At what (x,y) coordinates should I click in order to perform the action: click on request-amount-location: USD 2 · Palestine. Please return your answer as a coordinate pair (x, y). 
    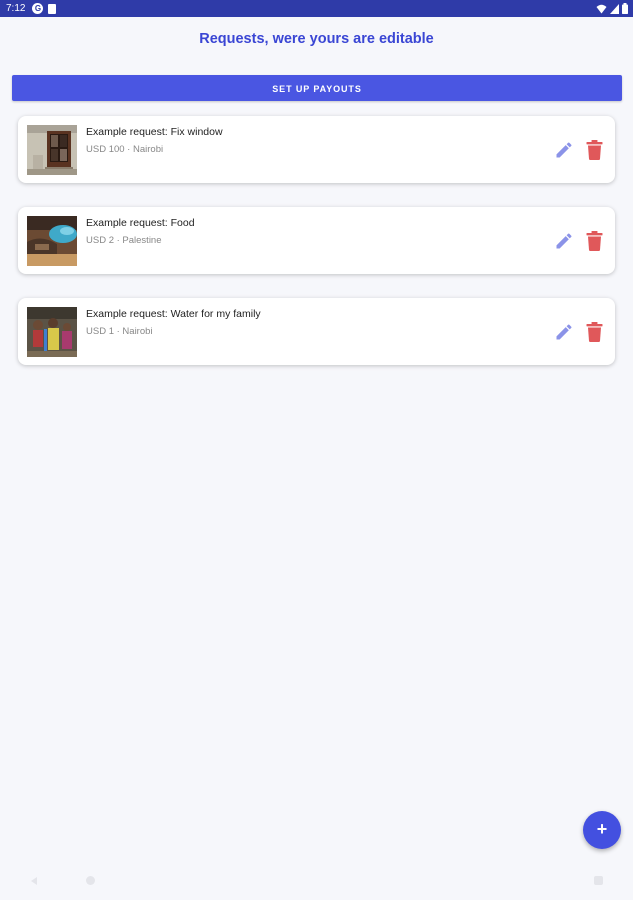
    Looking at the image, I should click on (124, 240).